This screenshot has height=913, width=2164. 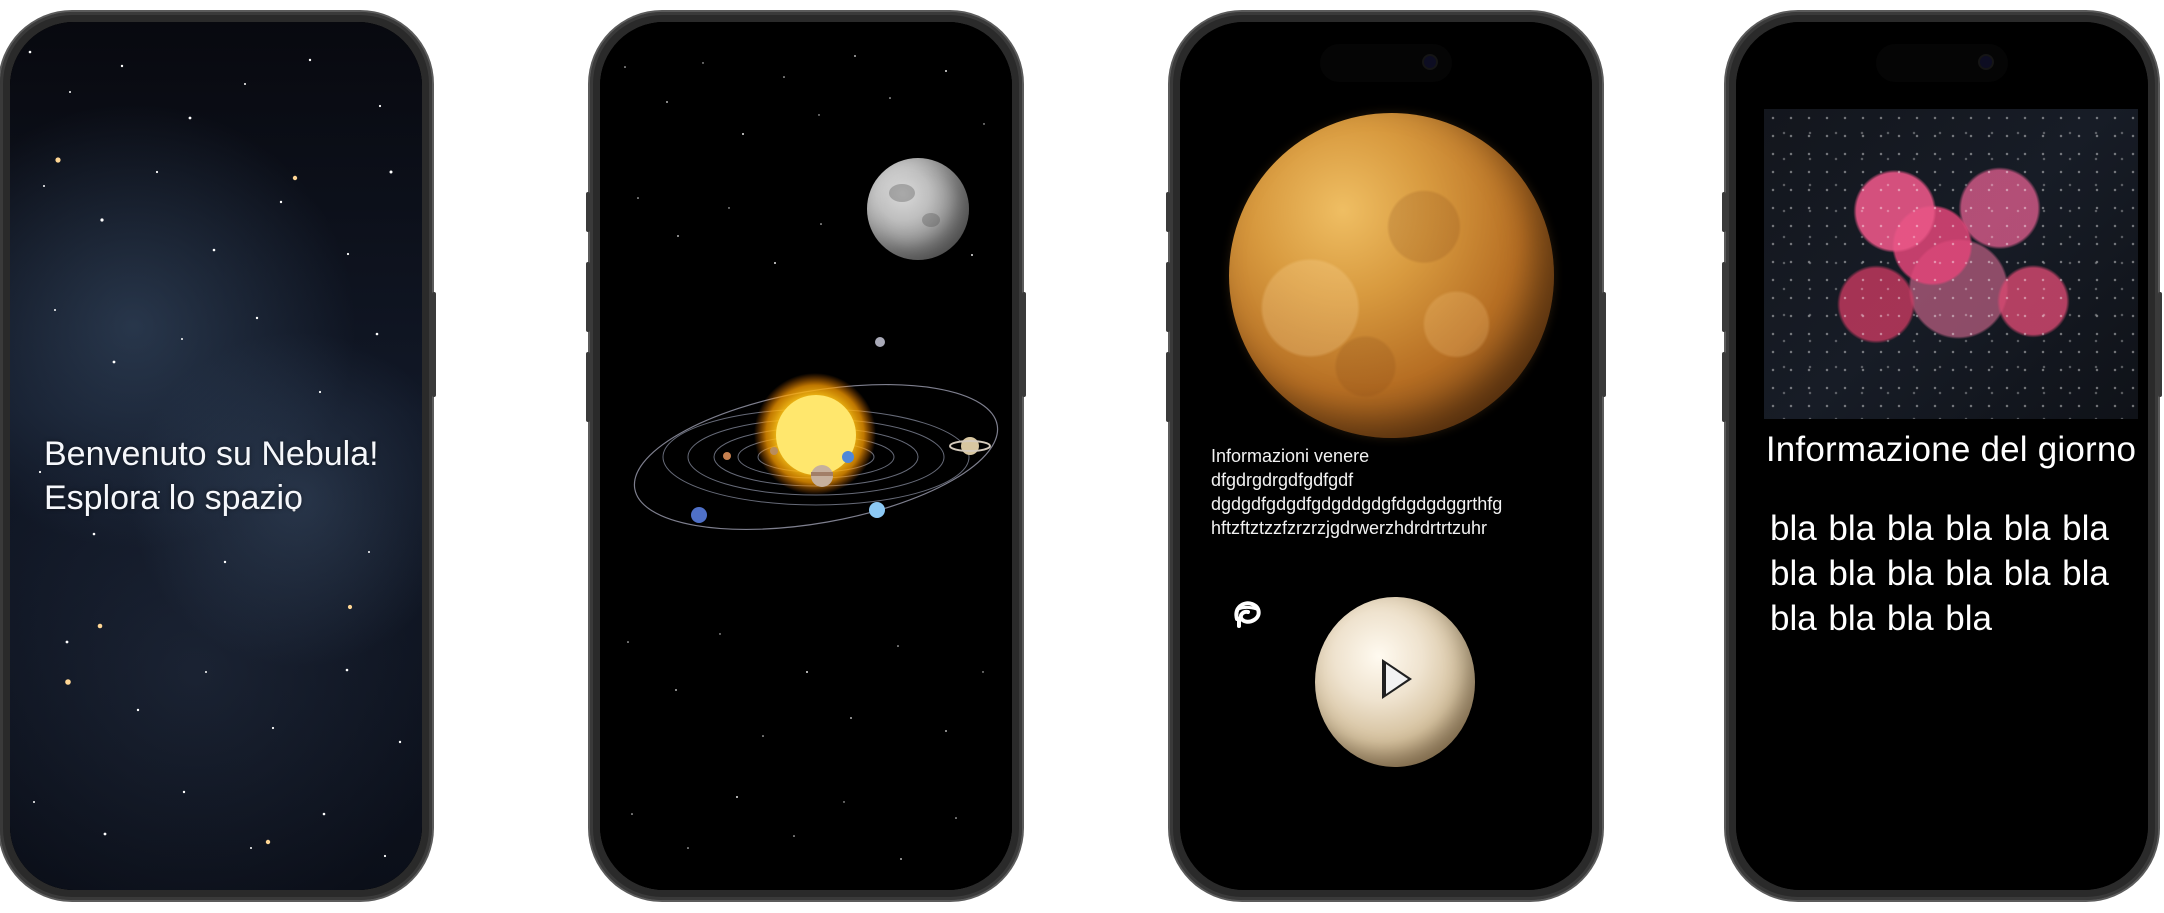 What do you see at coordinates (1391, 275) in the screenshot?
I see `venus-image` at bounding box center [1391, 275].